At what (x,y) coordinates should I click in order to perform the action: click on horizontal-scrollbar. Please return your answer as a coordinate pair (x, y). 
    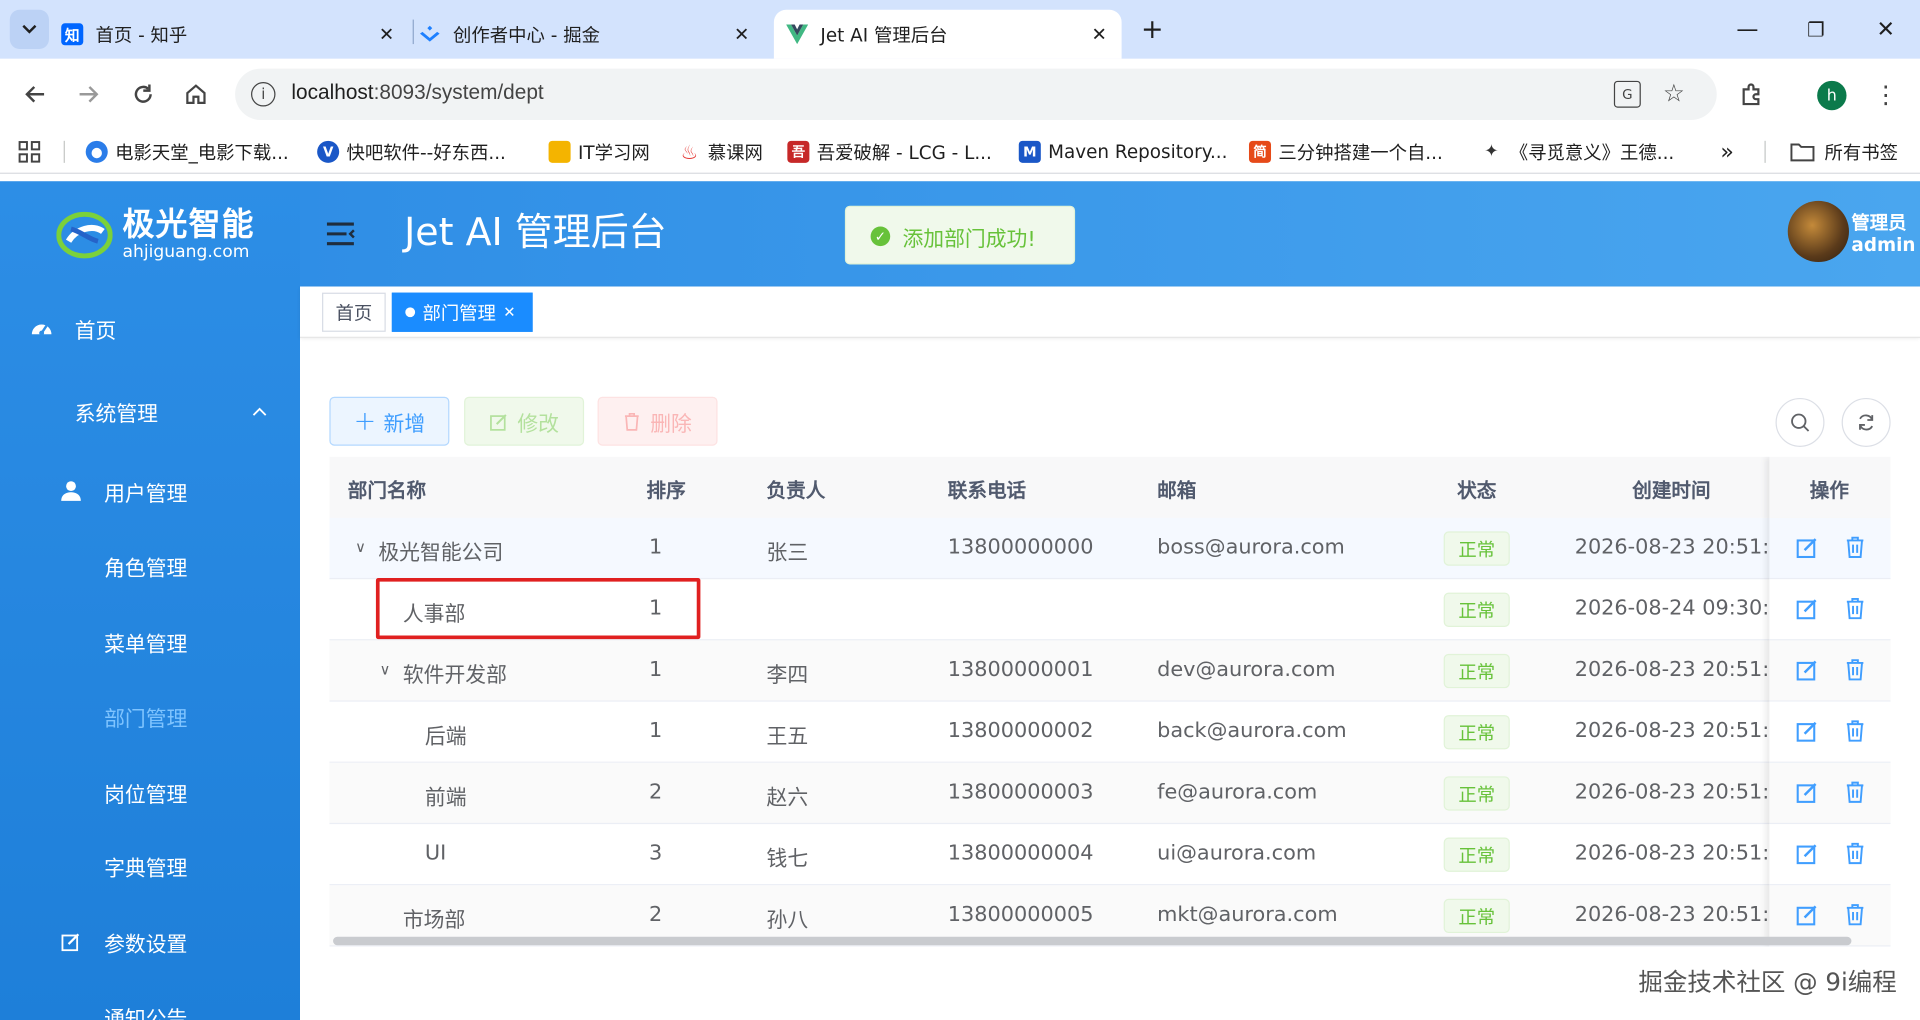
    Looking at the image, I should click on (1092, 941).